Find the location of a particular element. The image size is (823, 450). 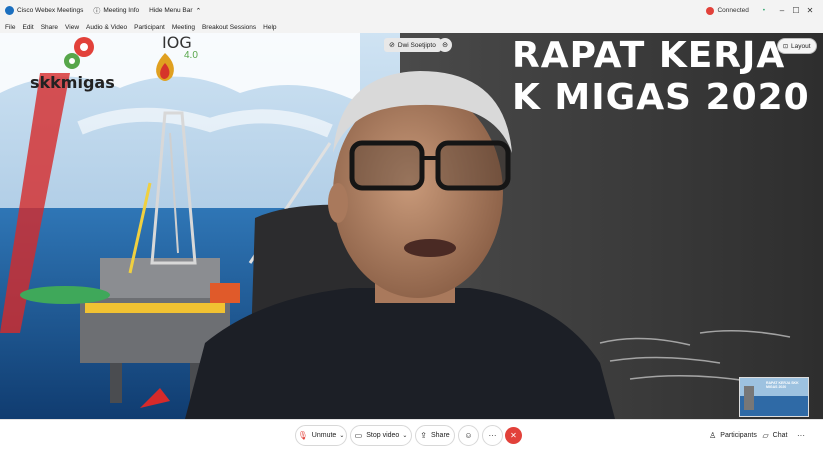

skkmigas-logo-text: skkmigas is located at coordinates (72, 82).